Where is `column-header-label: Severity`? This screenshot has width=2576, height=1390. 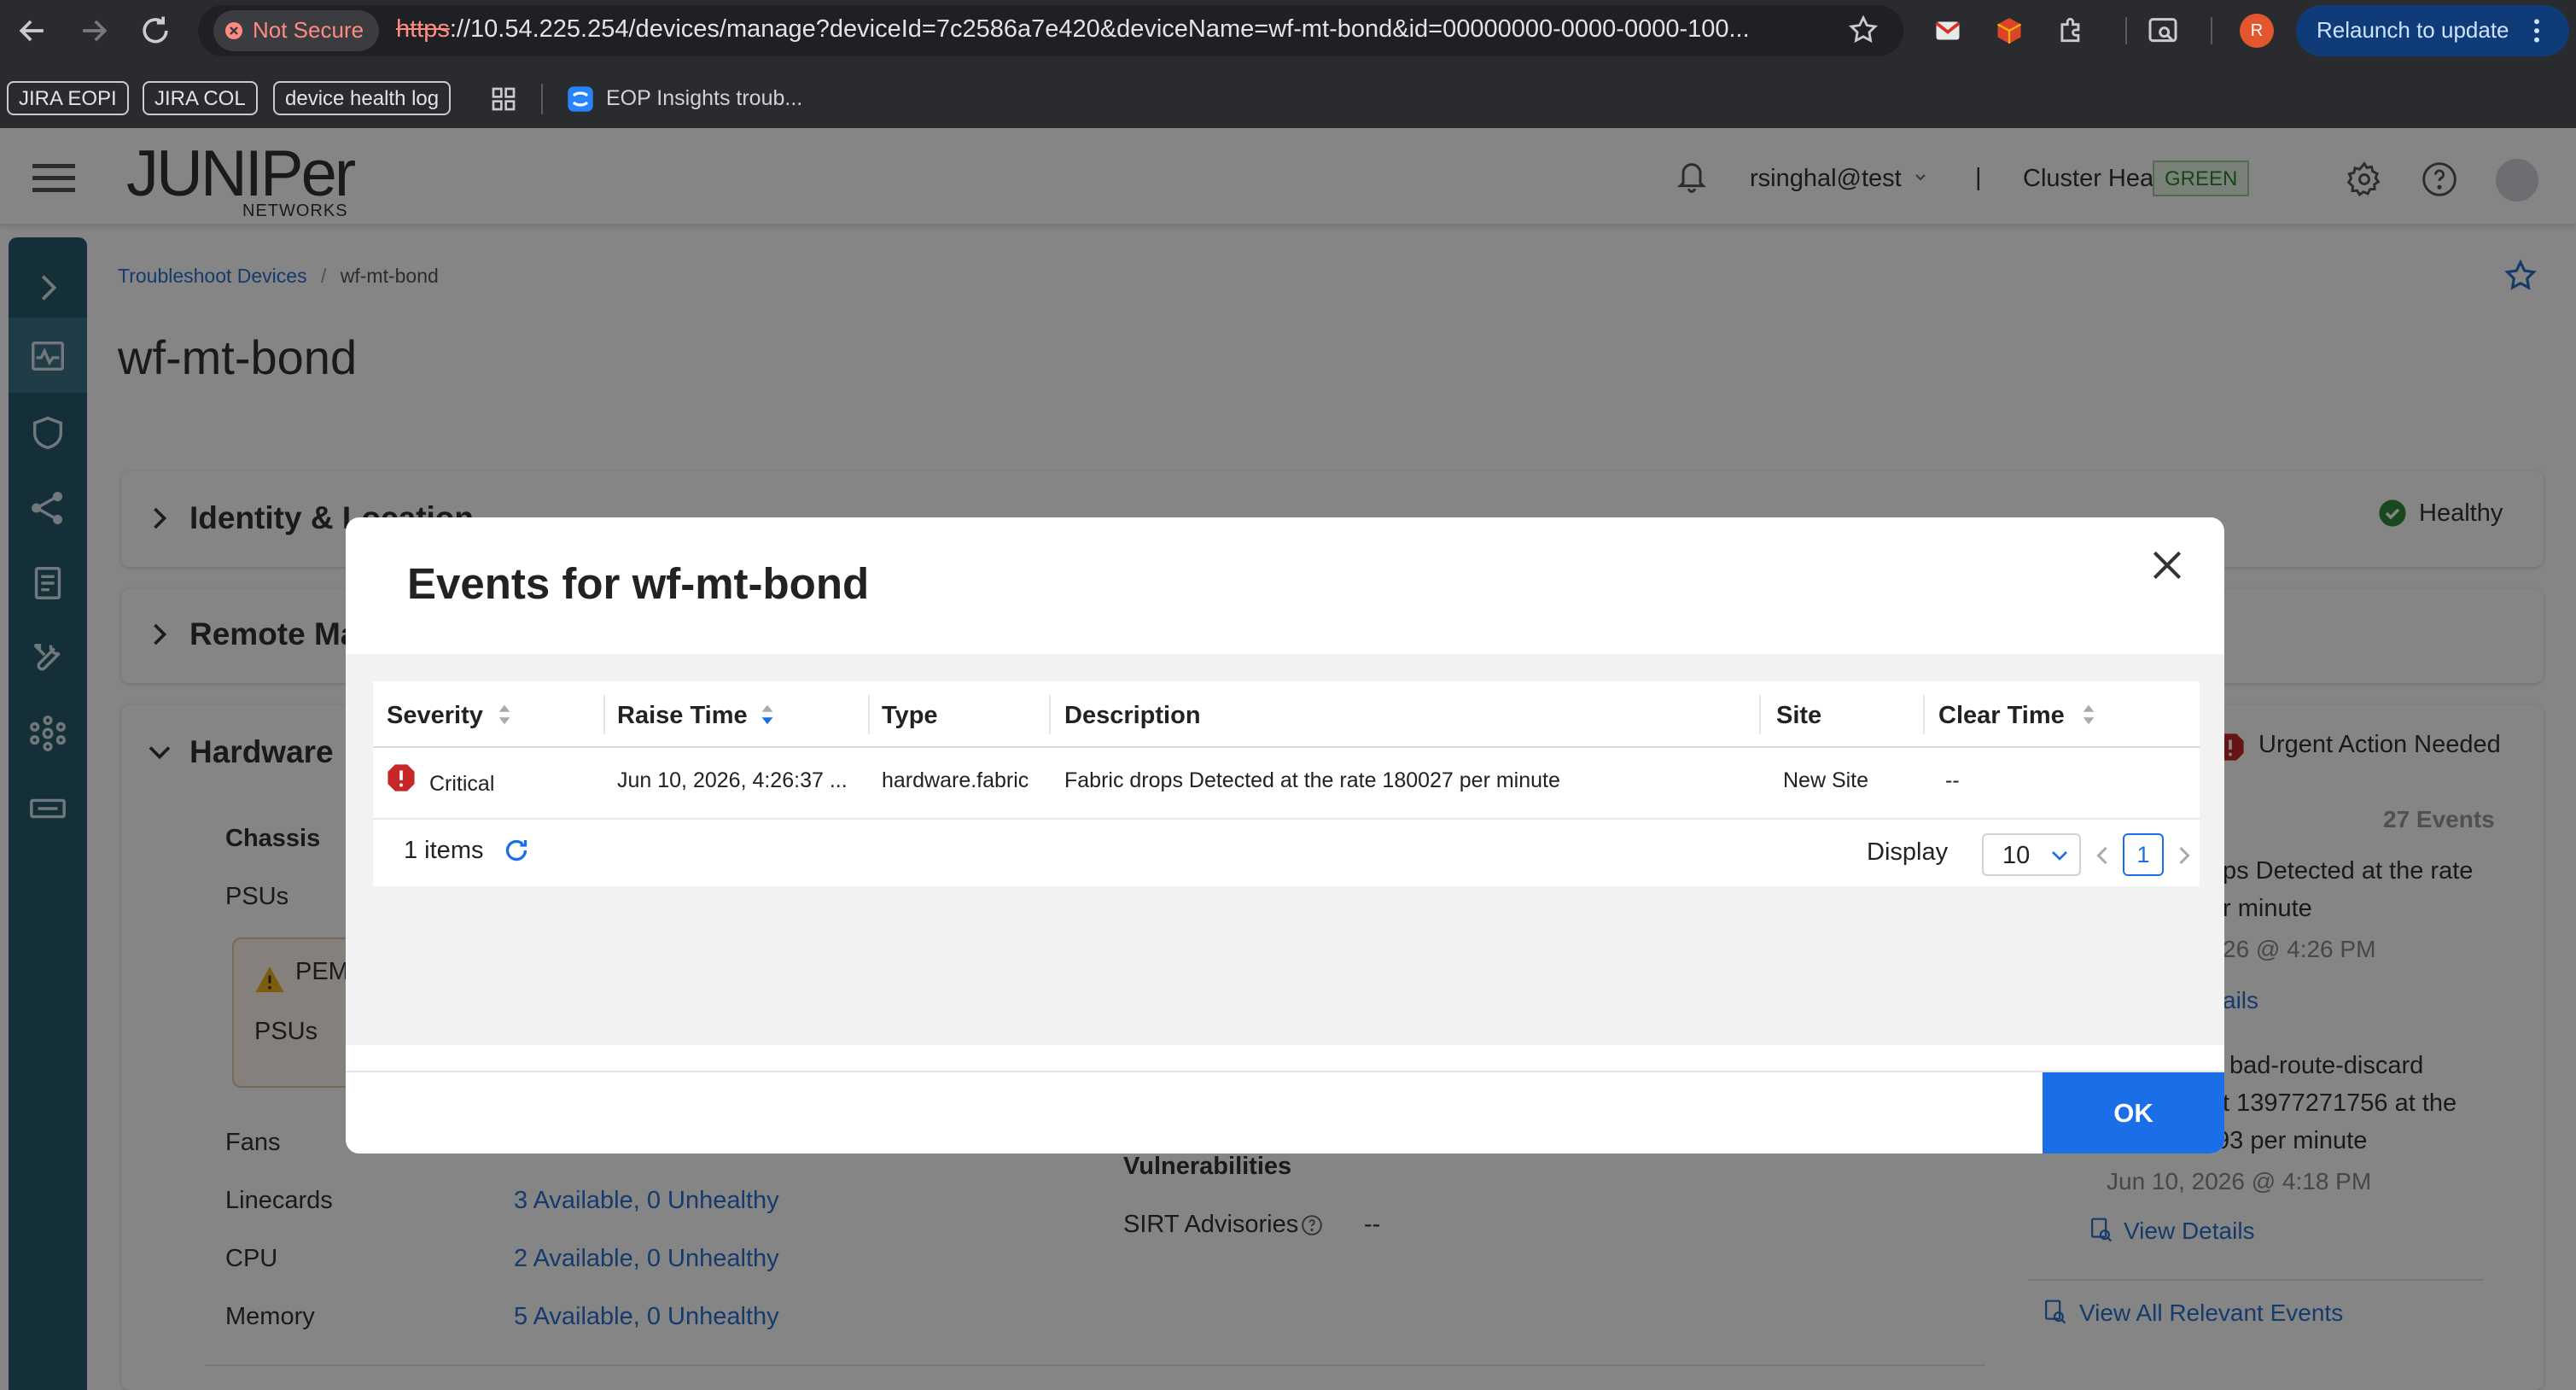
column-header-label: Severity is located at coordinates (435, 715).